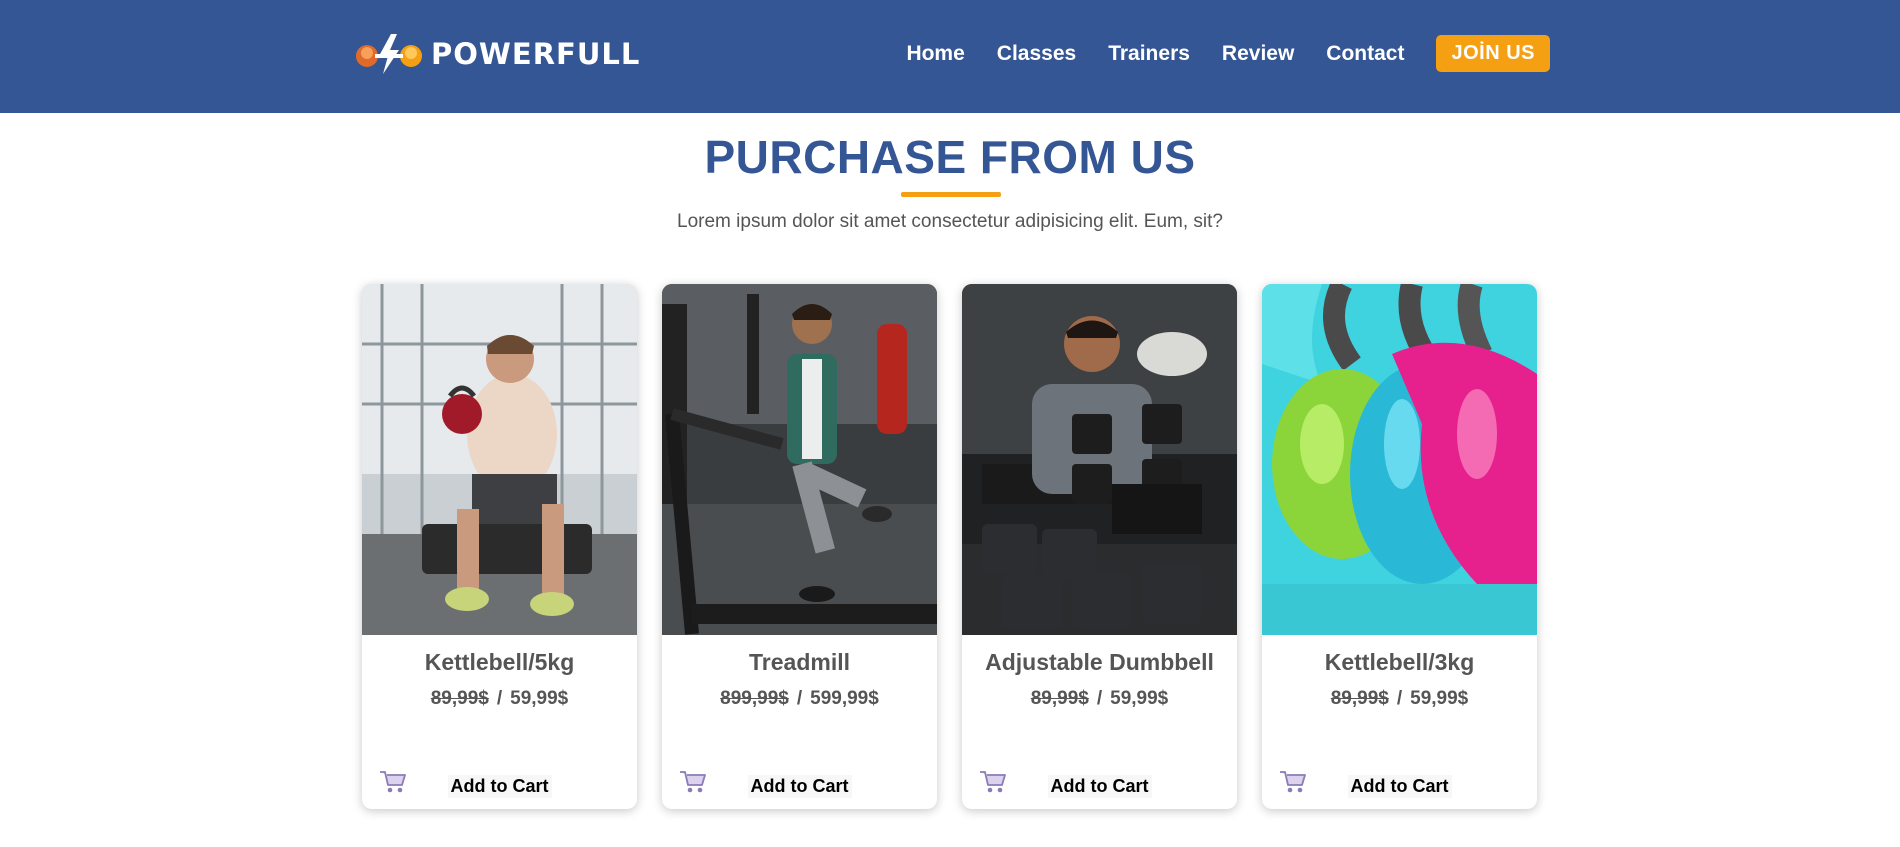 The height and width of the screenshot is (847, 1900). Describe the element at coordinates (1258, 54) in the screenshot. I see `nav-review: Review` at that location.